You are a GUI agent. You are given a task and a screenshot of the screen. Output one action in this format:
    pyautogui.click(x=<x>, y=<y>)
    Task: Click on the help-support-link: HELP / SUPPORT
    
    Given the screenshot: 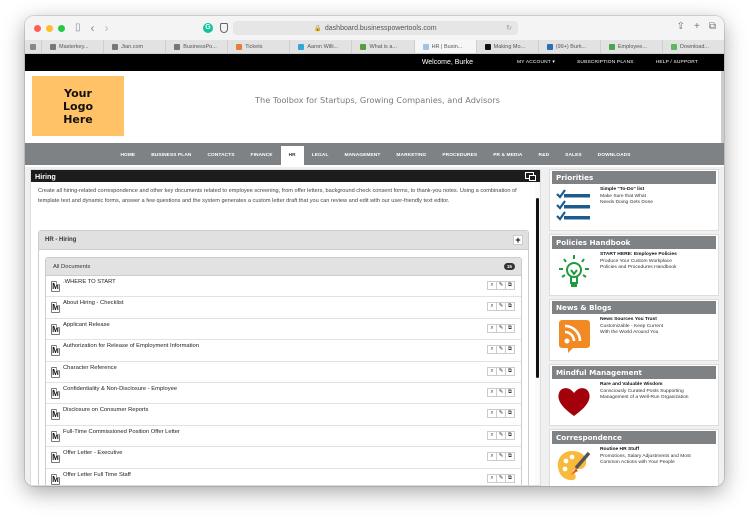 What is the action you would take?
    pyautogui.click(x=677, y=62)
    